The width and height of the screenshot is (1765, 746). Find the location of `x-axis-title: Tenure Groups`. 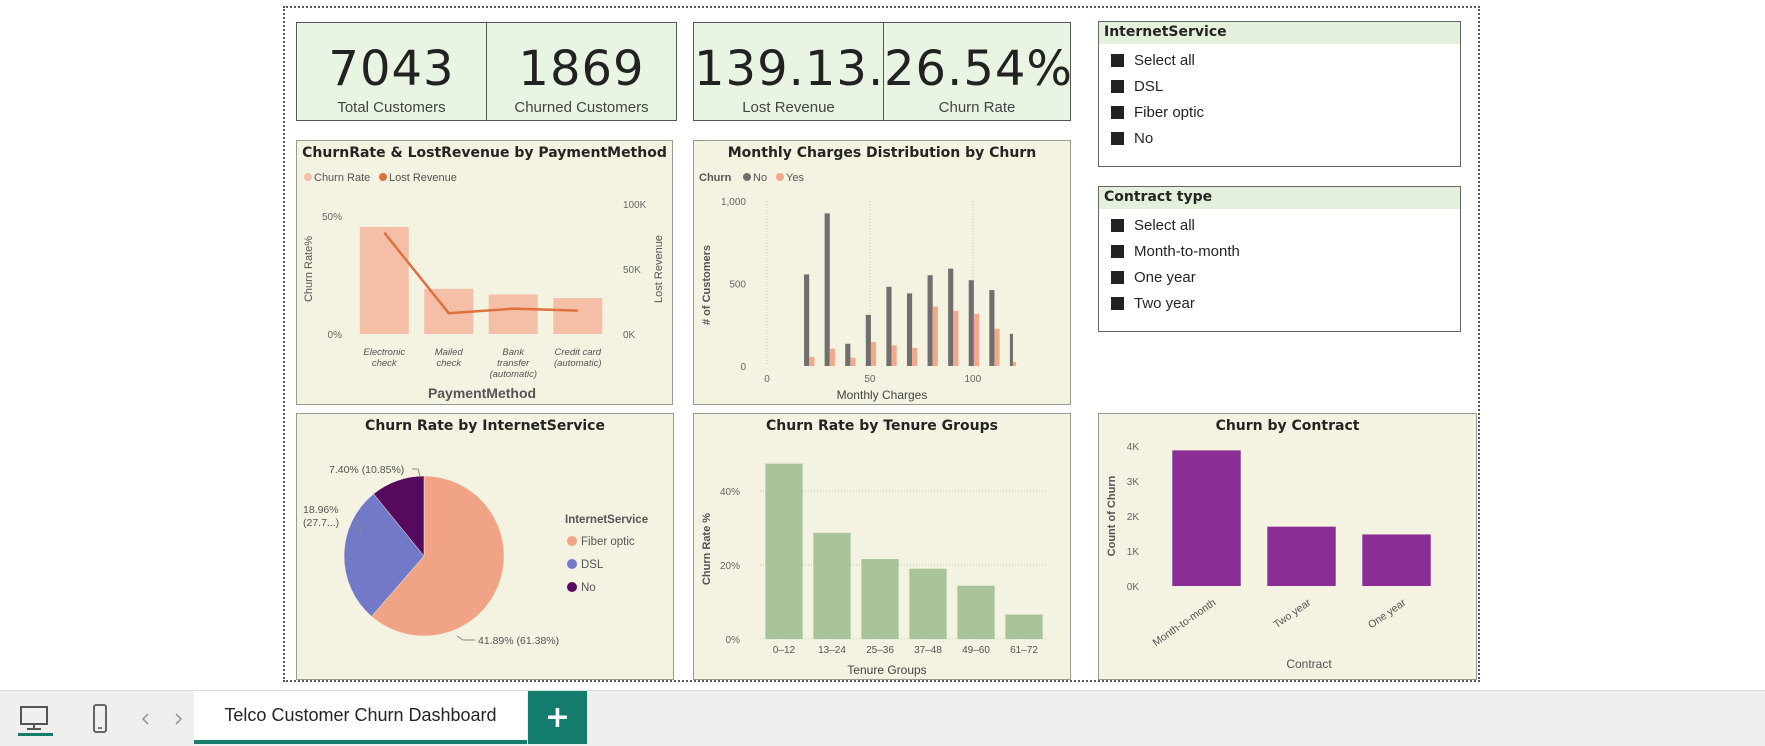

x-axis-title: Tenure Groups is located at coordinates (886, 670).